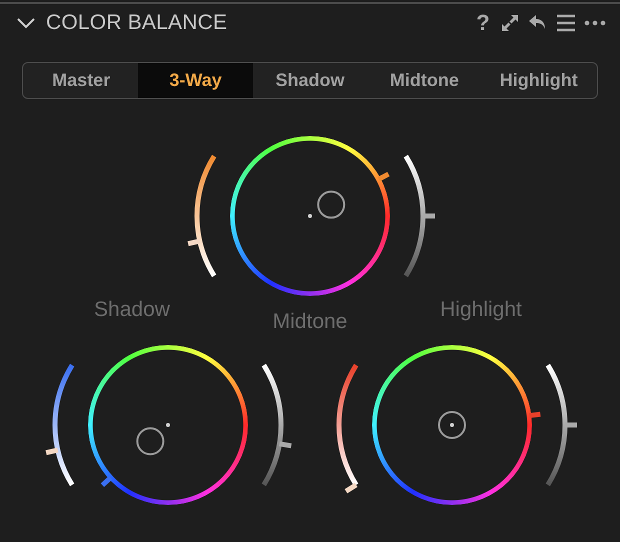 The image size is (620, 542). I want to click on tab: Master, so click(81, 80).